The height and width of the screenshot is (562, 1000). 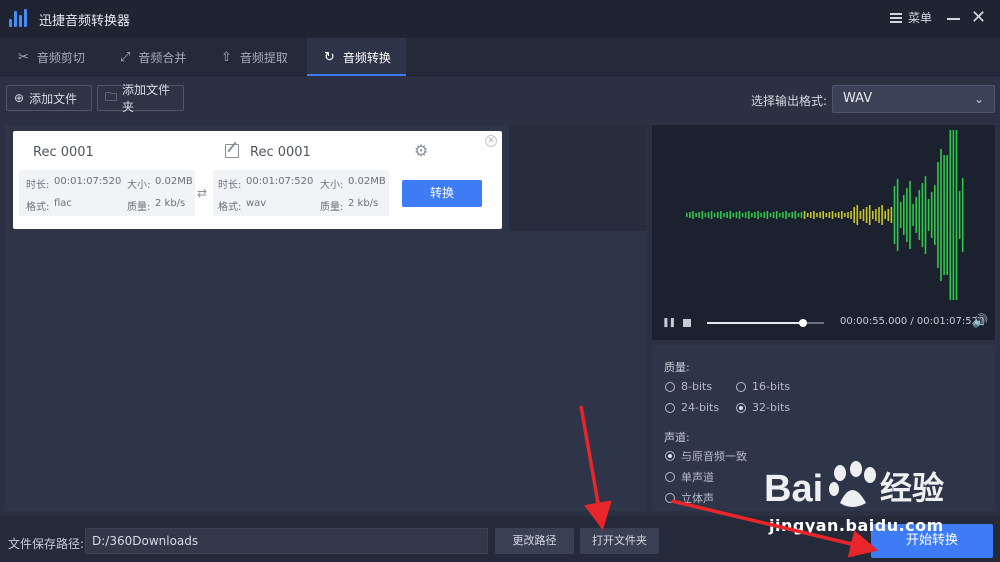 What do you see at coordinates (823, 232) in the screenshot?
I see `audio-player: ❚❚ 00:00:55.000 / 00:01:07:520 🔊` at bounding box center [823, 232].